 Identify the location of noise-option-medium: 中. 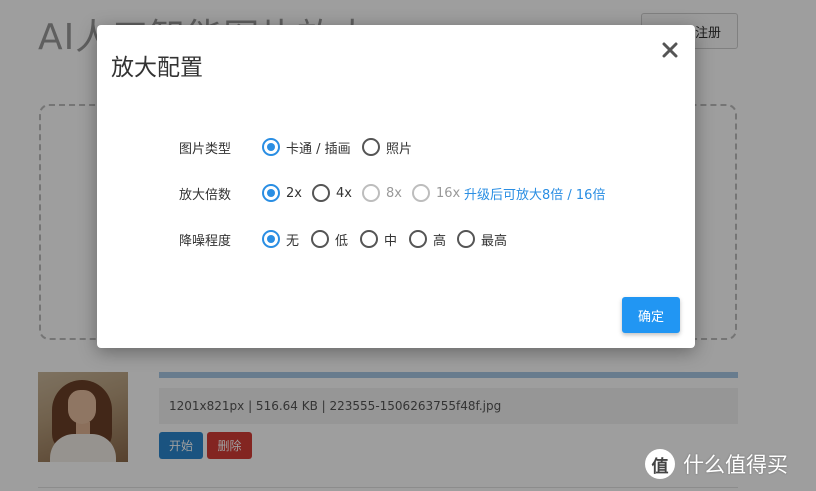
(378, 239).